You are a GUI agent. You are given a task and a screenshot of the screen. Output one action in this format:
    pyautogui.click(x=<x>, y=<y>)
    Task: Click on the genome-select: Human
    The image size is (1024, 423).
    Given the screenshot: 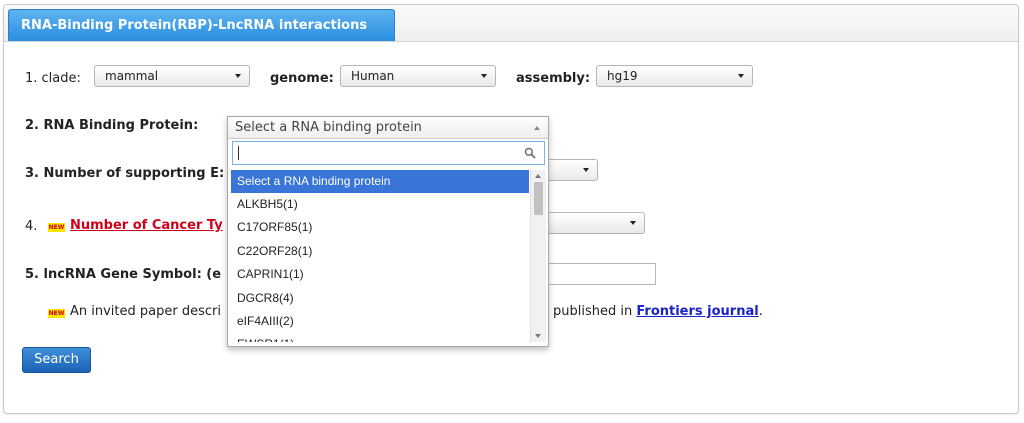 What is the action you would take?
    pyautogui.click(x=418, y=76)
    